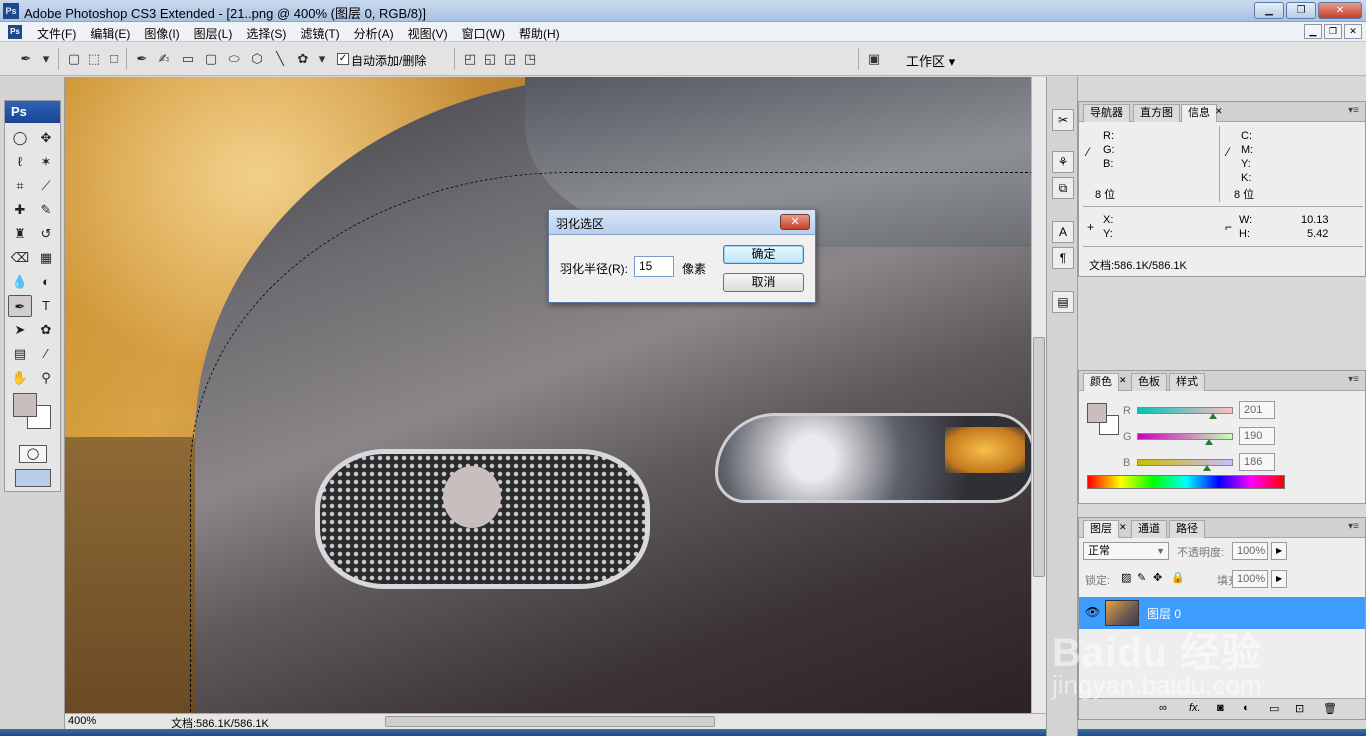  I want to click on menu-edit: 编辑(E), so click(110, 33).